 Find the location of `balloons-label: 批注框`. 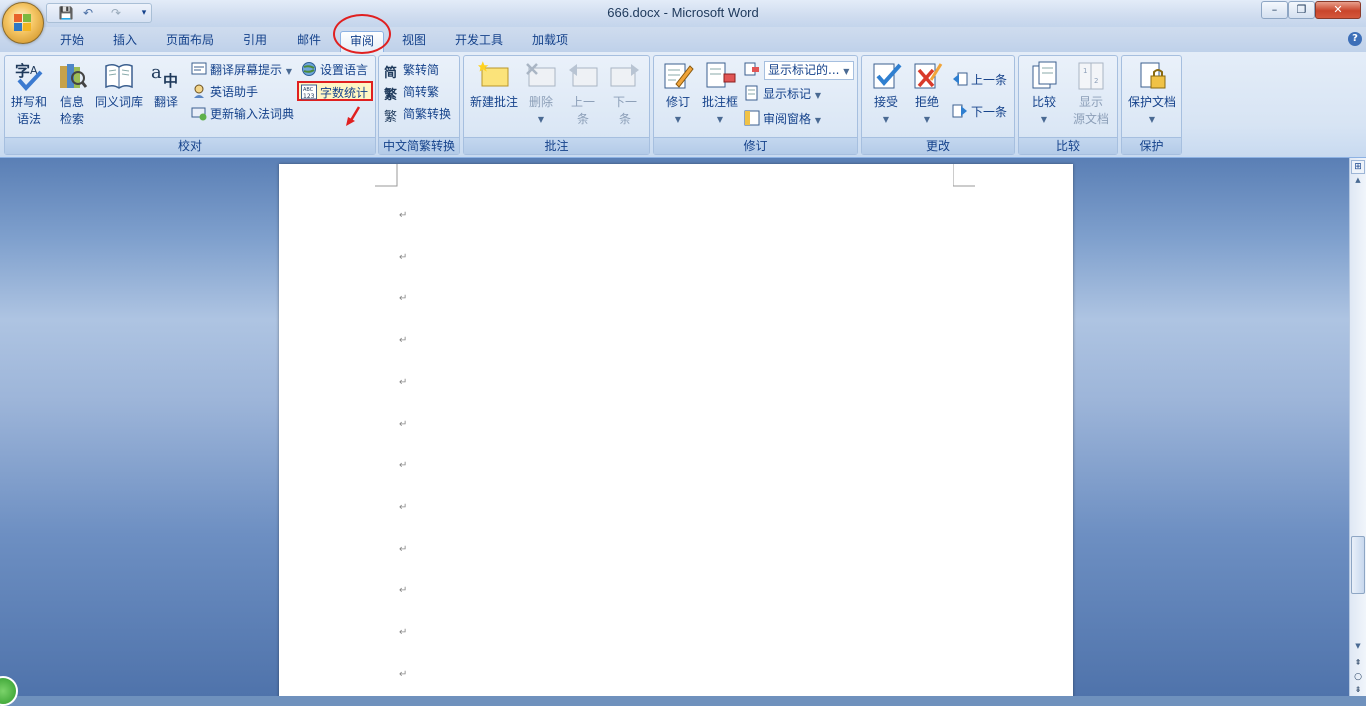

balloons-label: 批注框 is located at coordinates (719, 102).